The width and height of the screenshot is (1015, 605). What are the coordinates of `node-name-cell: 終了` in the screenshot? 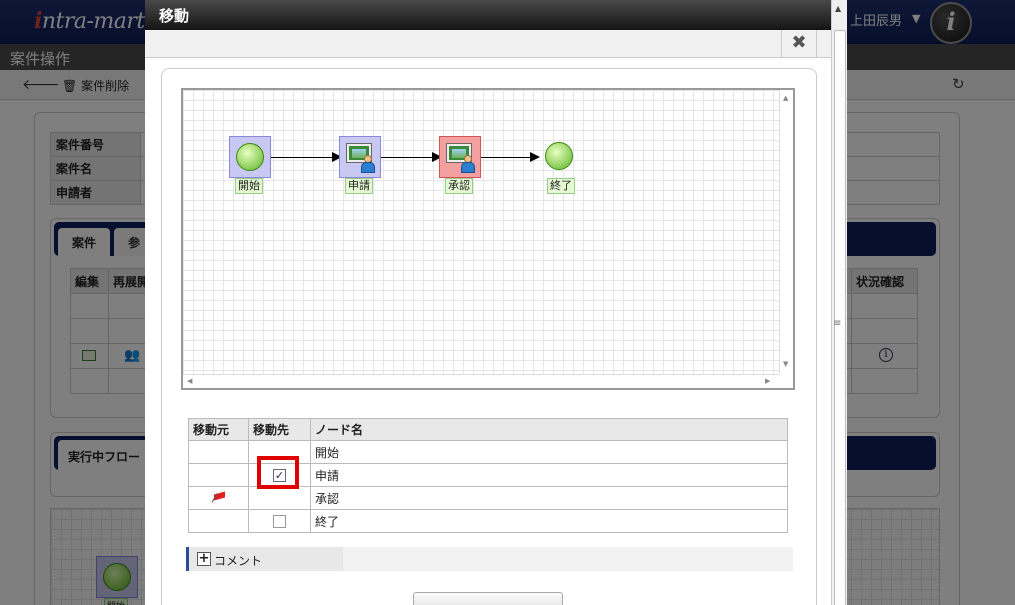 It's located at (549, 521).